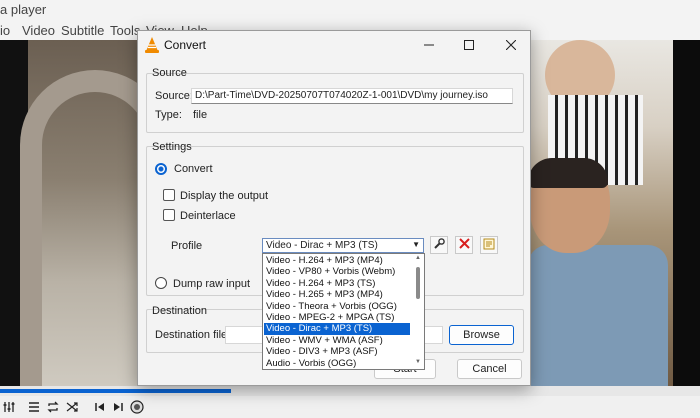  Describe the element at coordinates (72, 407) in the screenshot. I see `shuffle-icon` at that location.